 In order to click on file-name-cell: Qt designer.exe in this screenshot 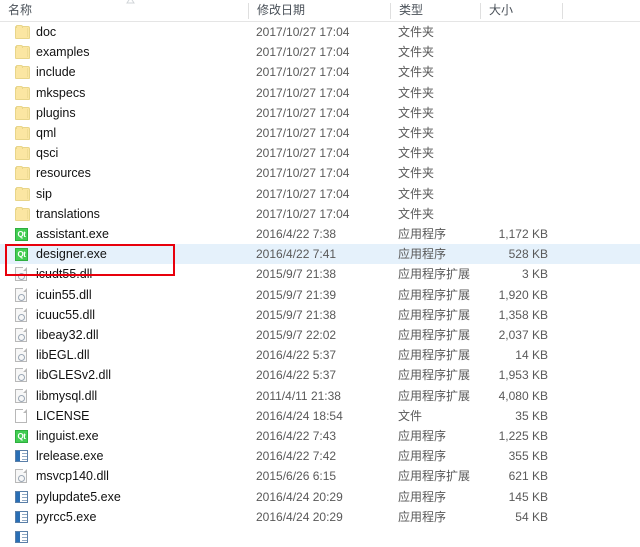, I will do `click(124, 254)`.